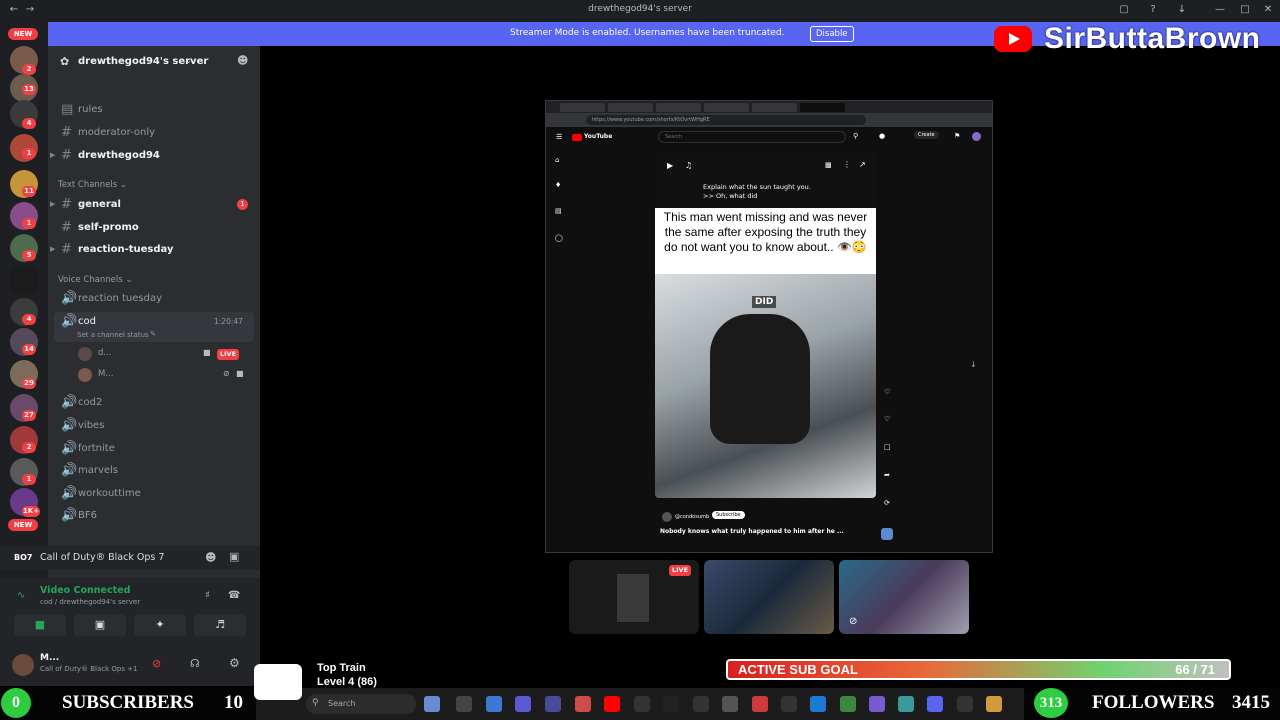 The image size is (1280, 720). I want to click on activities-button: ✦, so click(160, 625).